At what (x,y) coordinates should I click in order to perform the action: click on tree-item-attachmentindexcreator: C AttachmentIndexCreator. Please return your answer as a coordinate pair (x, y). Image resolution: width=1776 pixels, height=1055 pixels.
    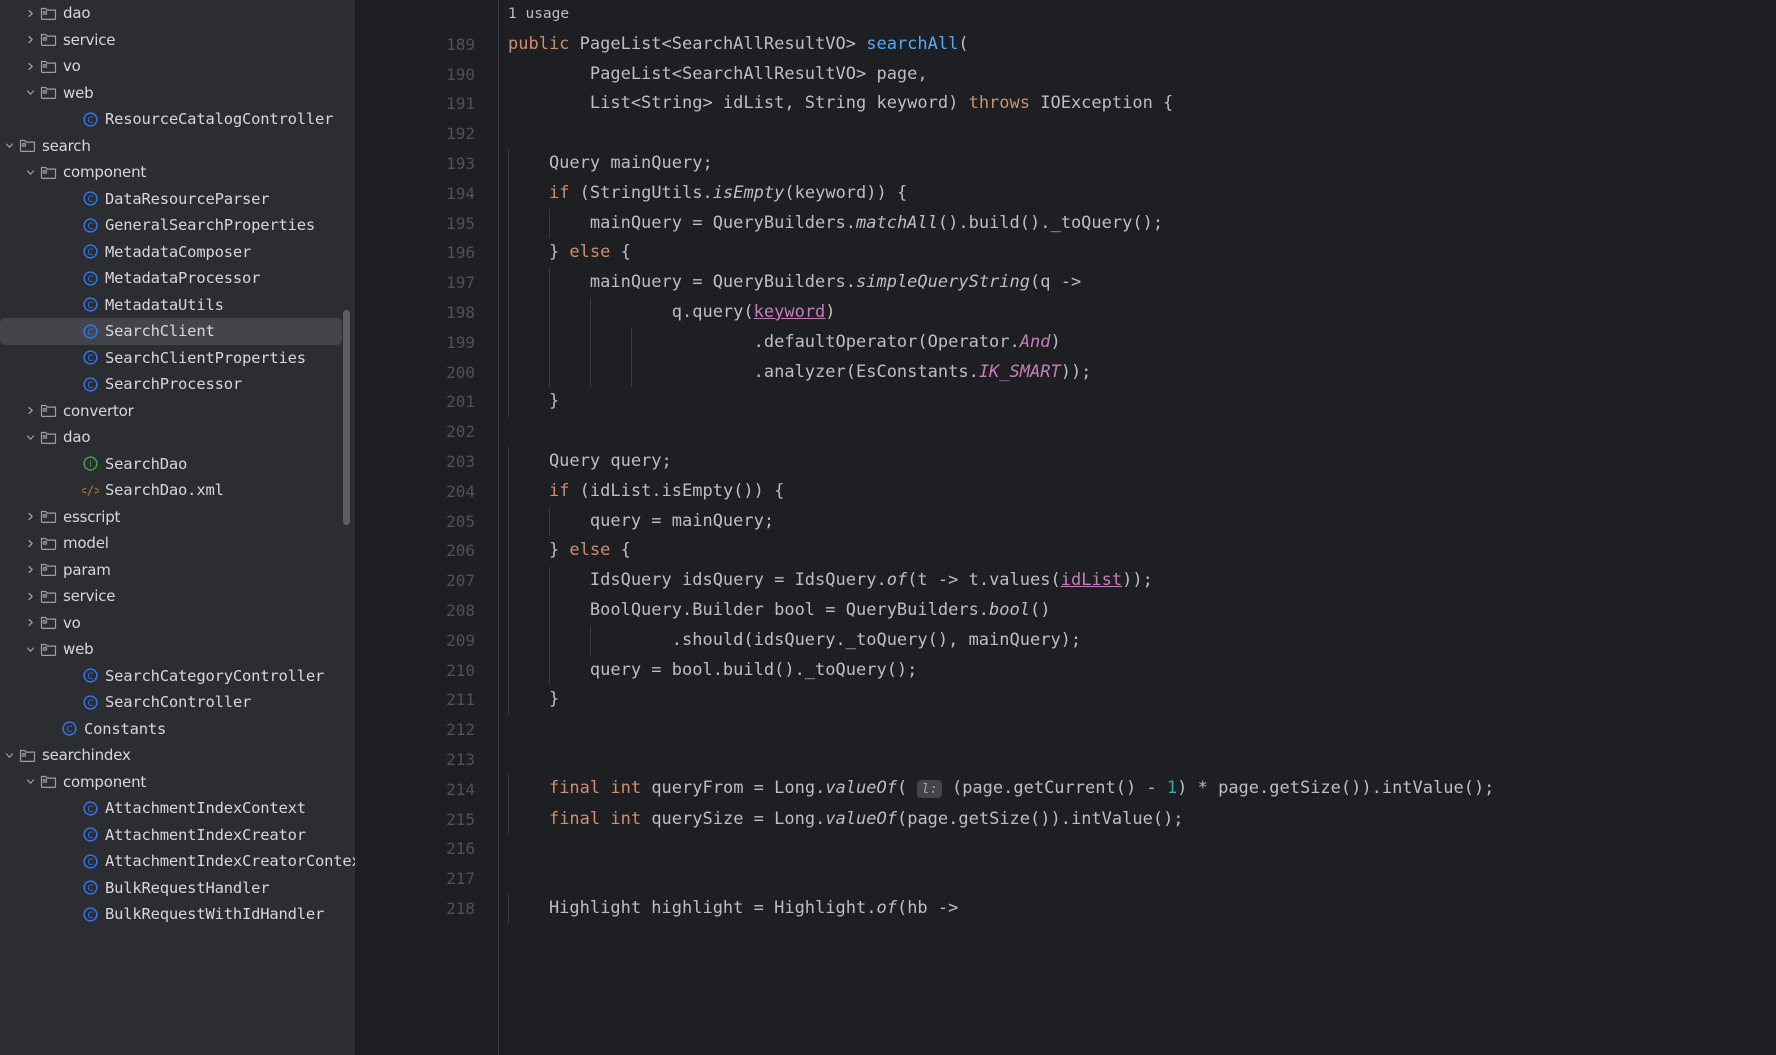
    Looking at the image, I should click on (177, 835).